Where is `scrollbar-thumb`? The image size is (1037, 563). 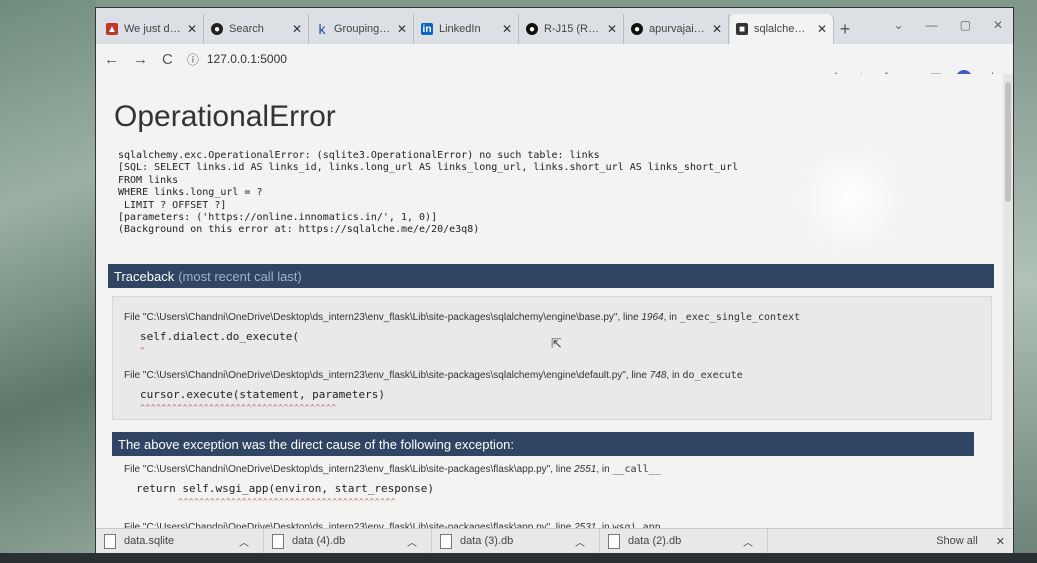
scrollbar-thumb is located at coordinates (1008, 142).